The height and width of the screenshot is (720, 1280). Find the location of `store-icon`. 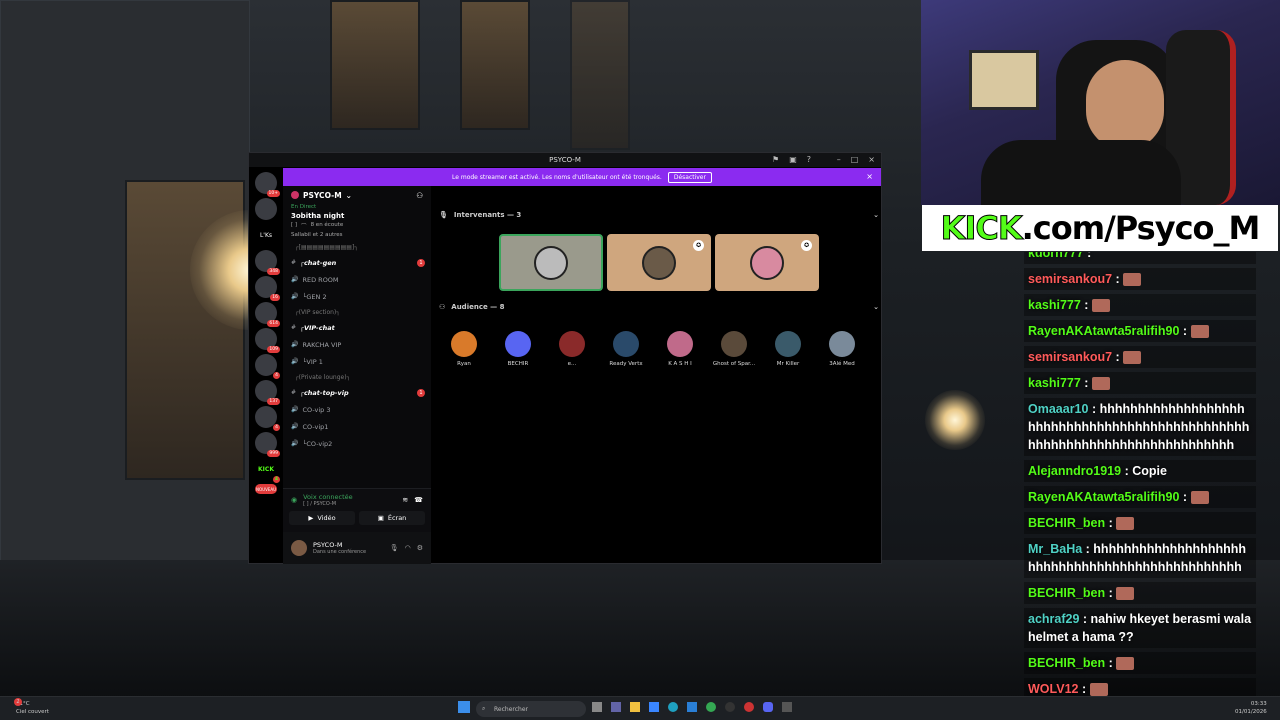

store-icon is located at coordinates (654, 707).